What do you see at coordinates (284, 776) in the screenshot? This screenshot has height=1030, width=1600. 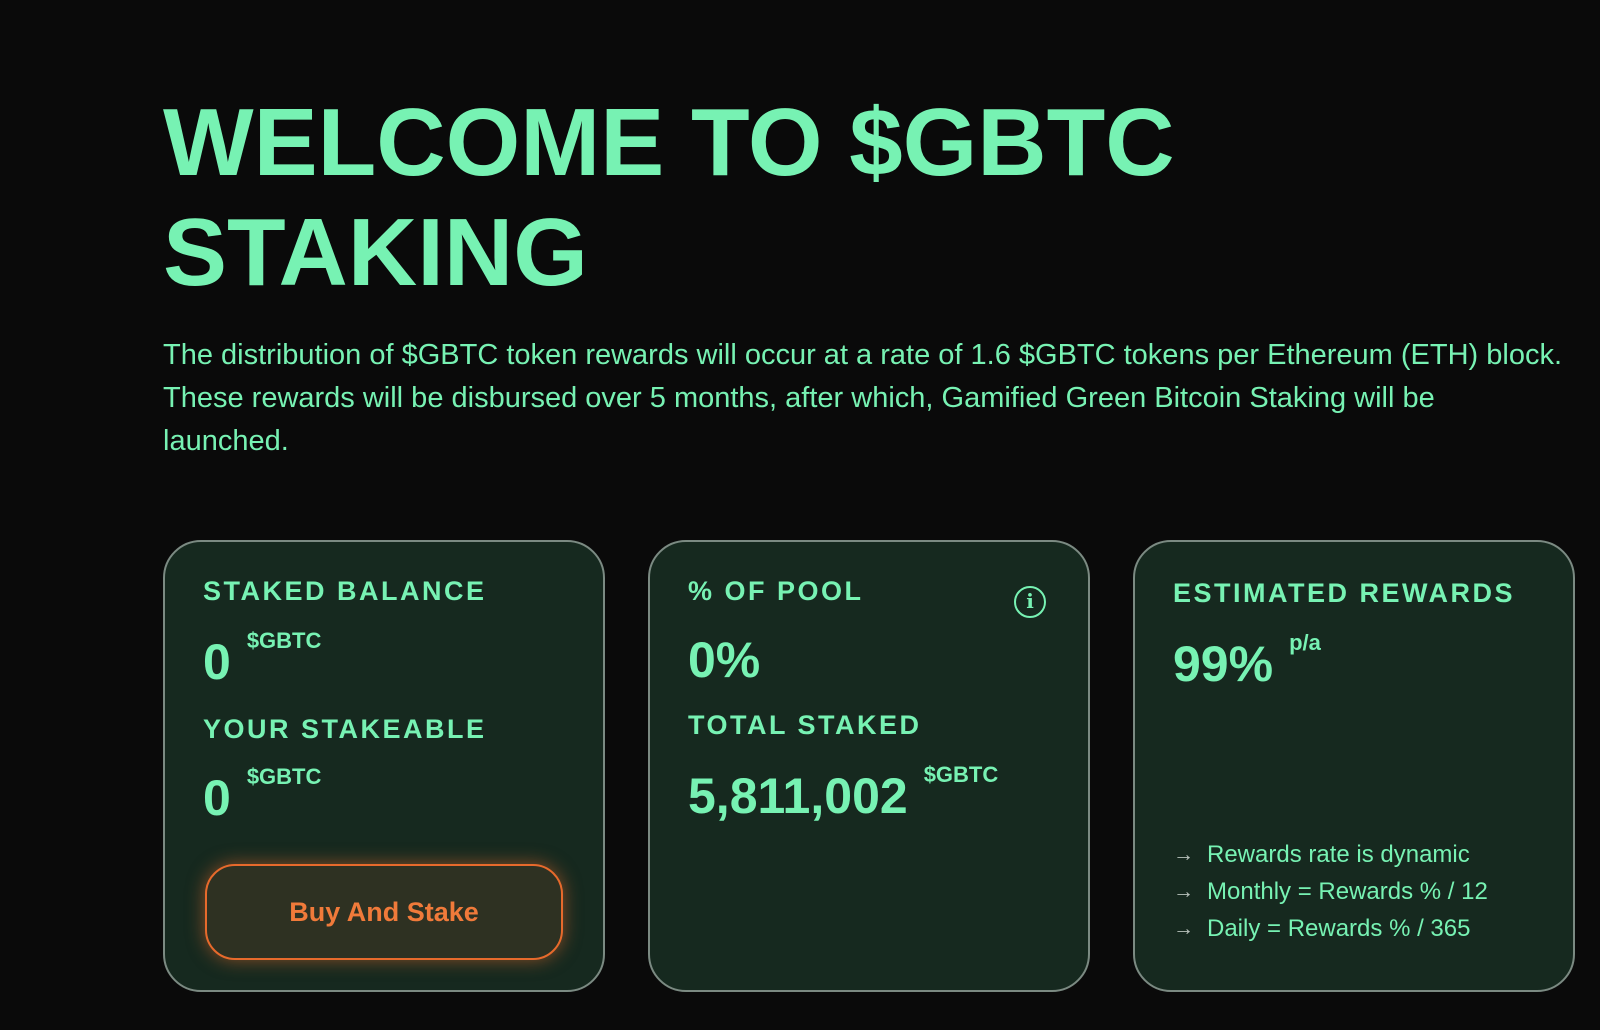 I see `stakeable-unit: $GBTC` at bounding box center [284, 776].